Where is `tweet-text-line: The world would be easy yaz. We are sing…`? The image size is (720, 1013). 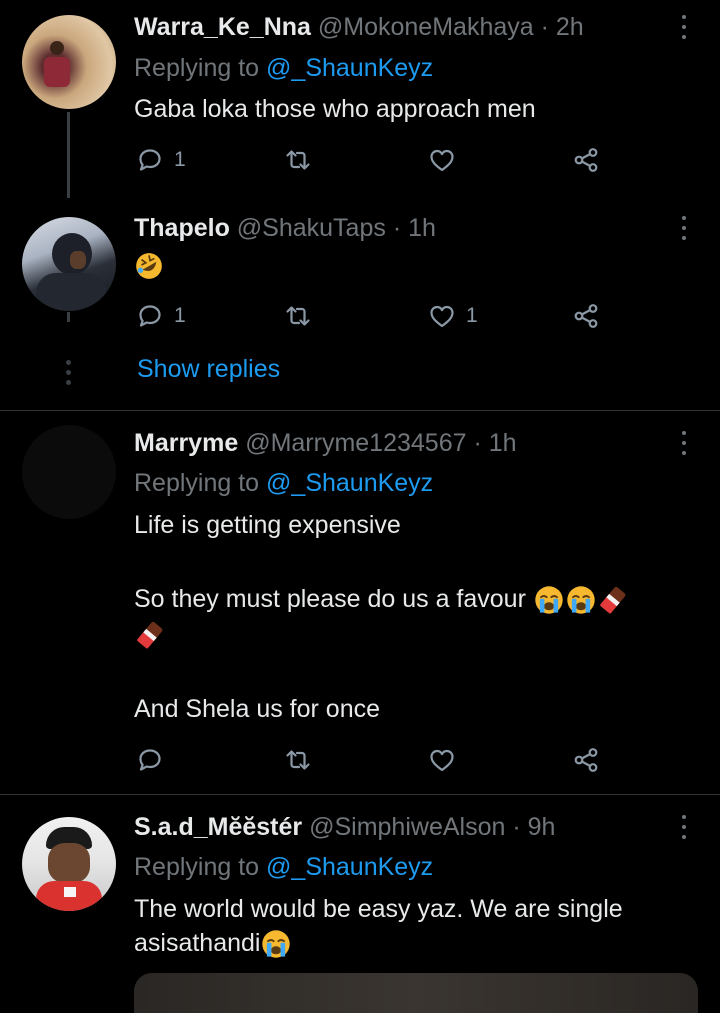 tweet-text-line: The world would be easy yaz. We are sing… is located at coordinates (378, 909).